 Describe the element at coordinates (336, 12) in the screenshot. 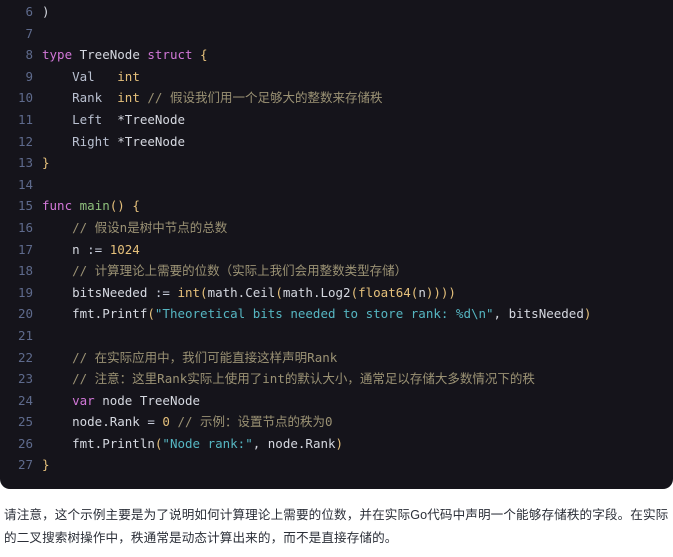

I see `code-line: 6)` at that location.